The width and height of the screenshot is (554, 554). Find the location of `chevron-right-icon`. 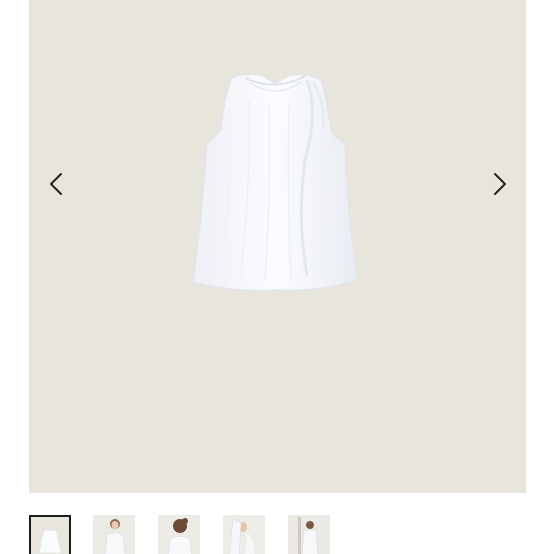

chevron-right-icon is located at coordinates (500, 184).